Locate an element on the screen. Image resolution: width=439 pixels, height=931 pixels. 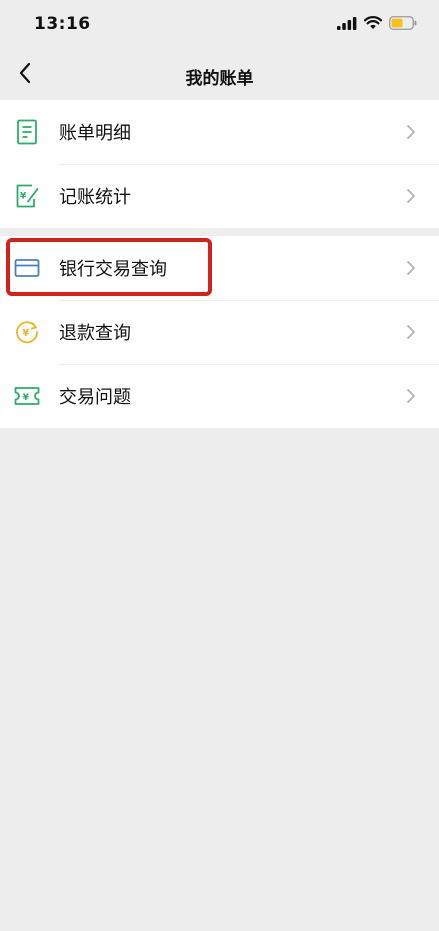
battery-icon is located at coordinates (403, 24).